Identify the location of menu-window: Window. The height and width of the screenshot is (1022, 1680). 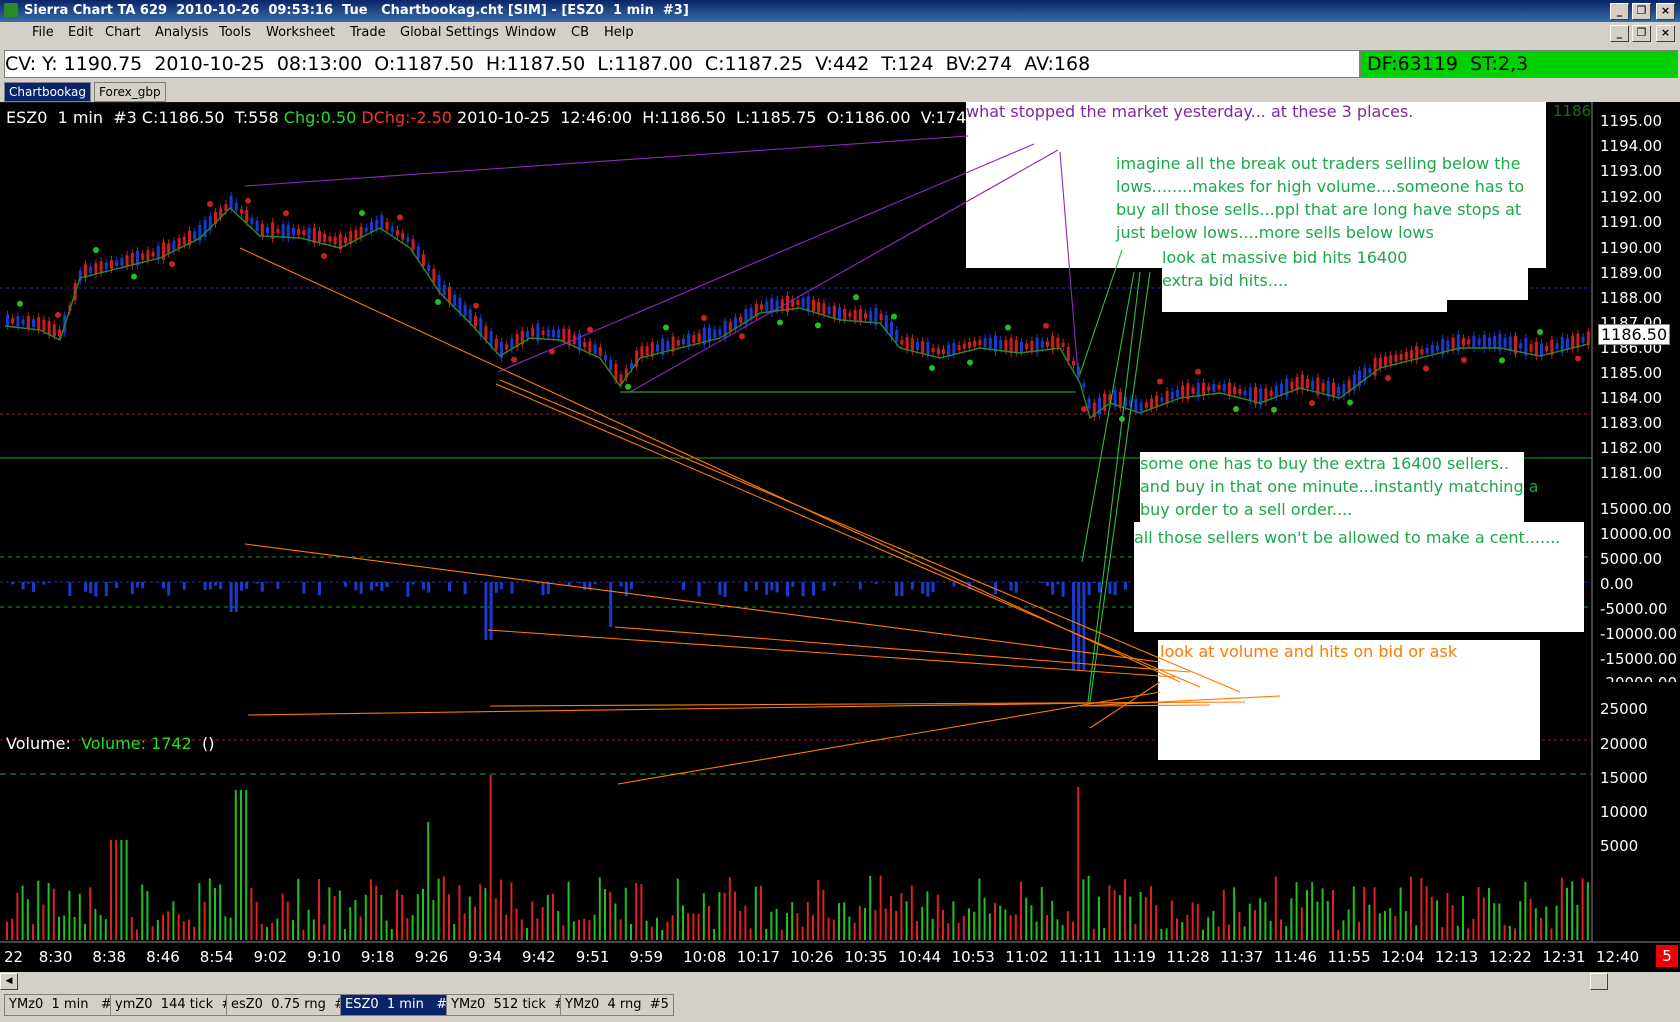
(530, 33).